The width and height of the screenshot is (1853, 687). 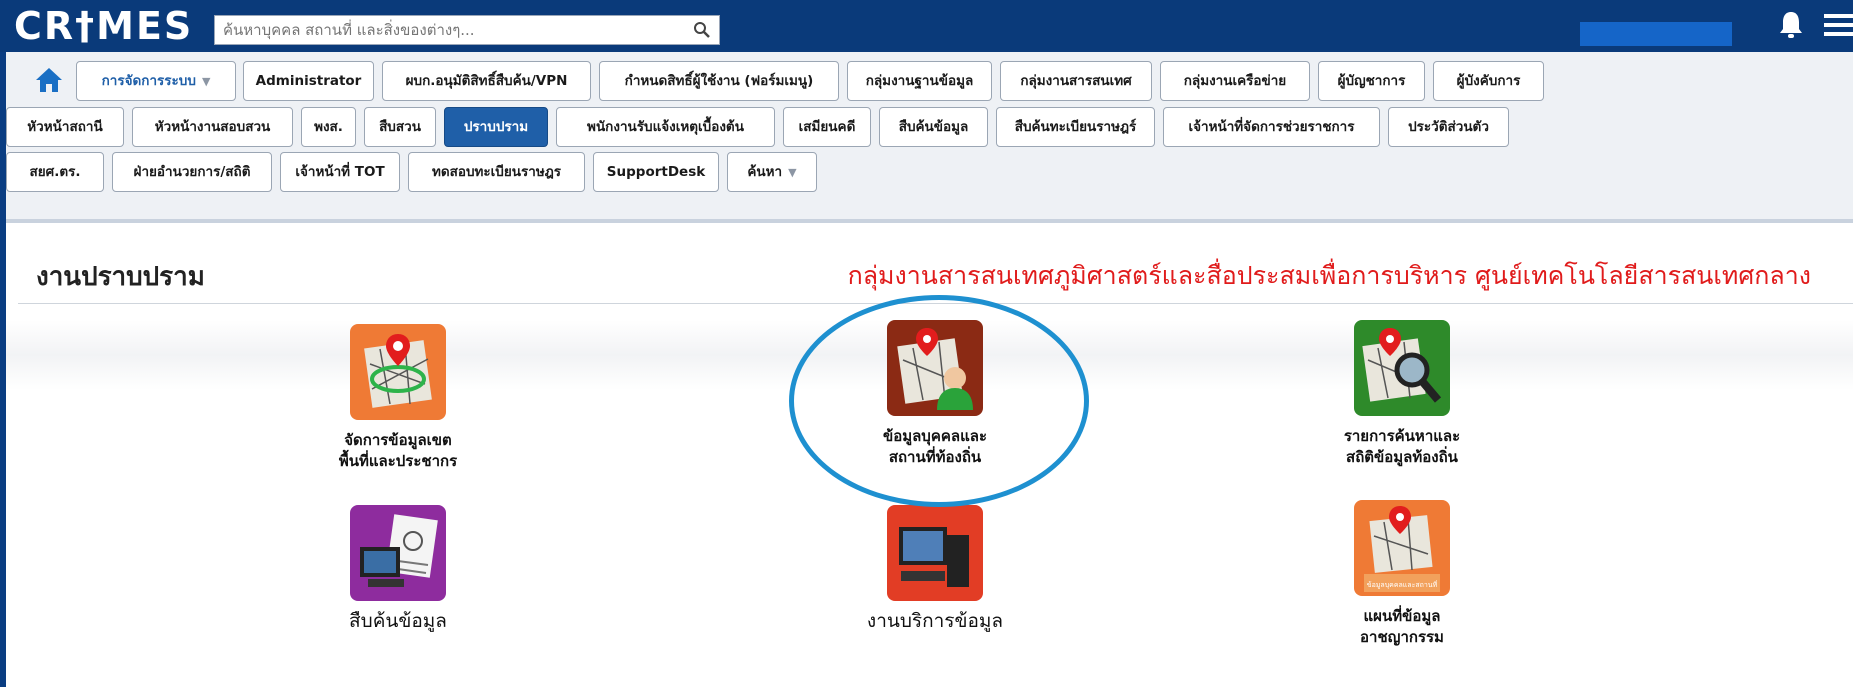 What do you see at coordinates (192, 172) in the screenshot?
I see `nav-admin-statistics: ฝ่ายอำนวยการ/สถิติ` at bounding box center [192, 172].